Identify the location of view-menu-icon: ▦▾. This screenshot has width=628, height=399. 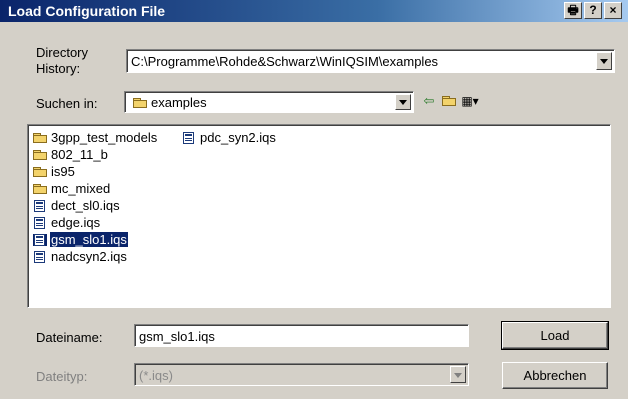
(470, 101).